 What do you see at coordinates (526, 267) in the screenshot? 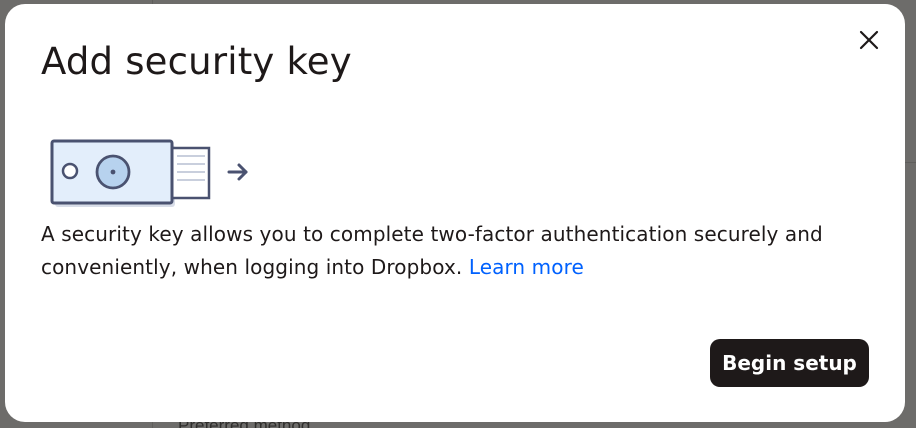
I see `learn-more-link: Learn more` at bounding box center [526, 267].